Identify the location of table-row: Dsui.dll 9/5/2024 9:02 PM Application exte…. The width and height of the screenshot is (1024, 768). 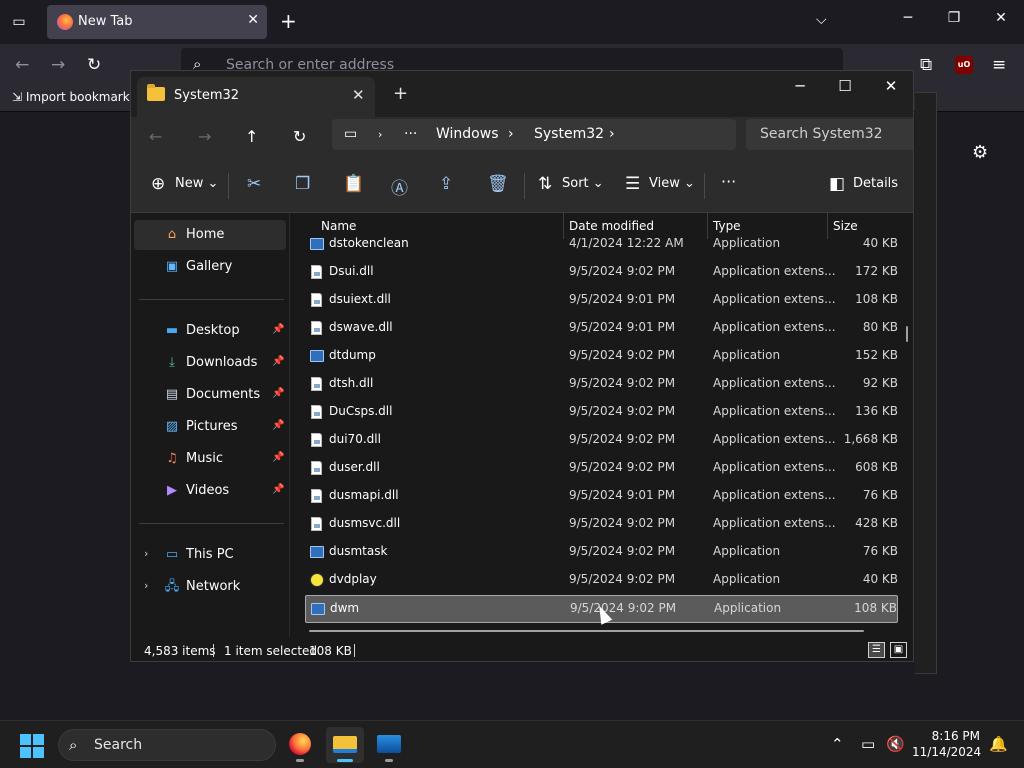
(601, 273).